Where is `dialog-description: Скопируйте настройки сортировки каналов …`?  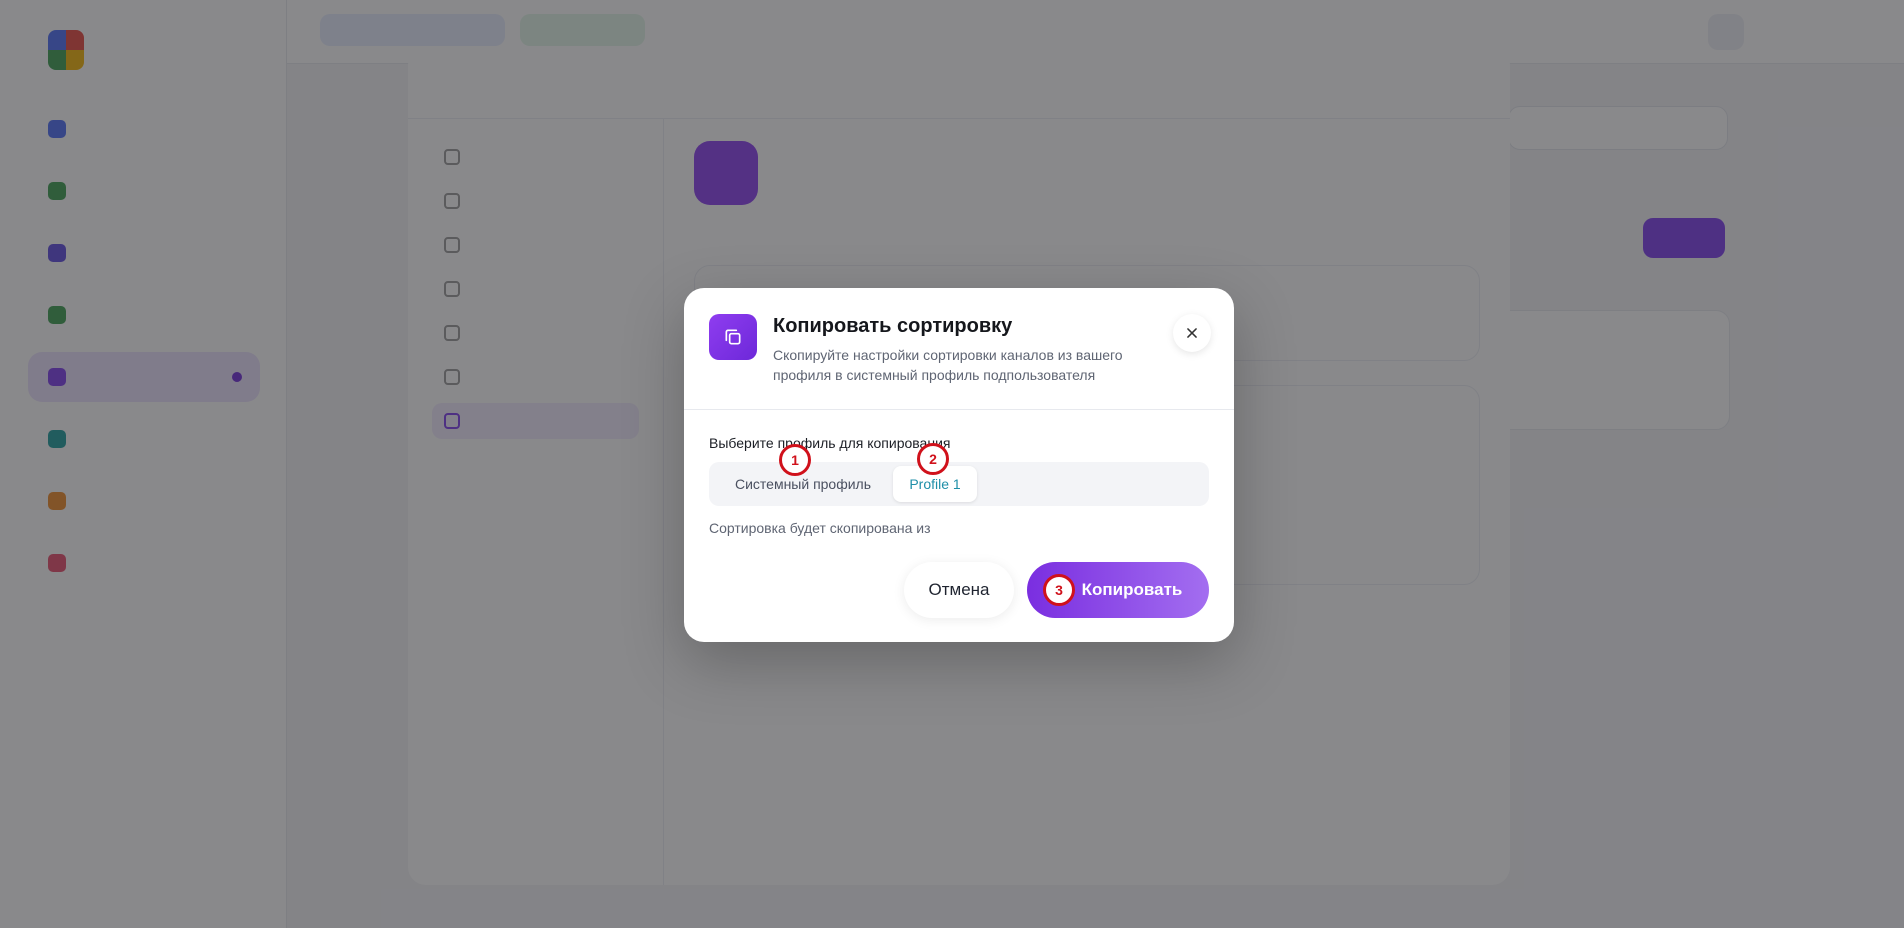
dialog-description: Скопируйте настройки сортировки каналов … is located at coordinates (948, 365).